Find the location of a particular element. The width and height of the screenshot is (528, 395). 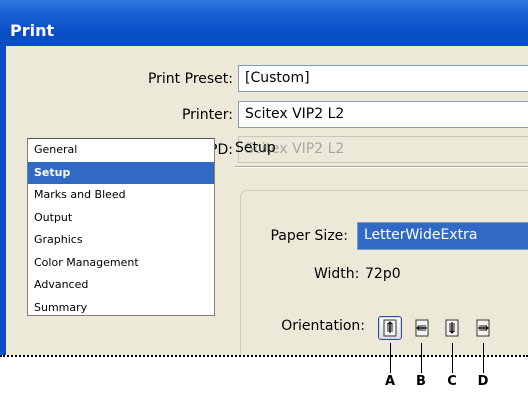

width-label: Width: is located at coordinates (337, 274).